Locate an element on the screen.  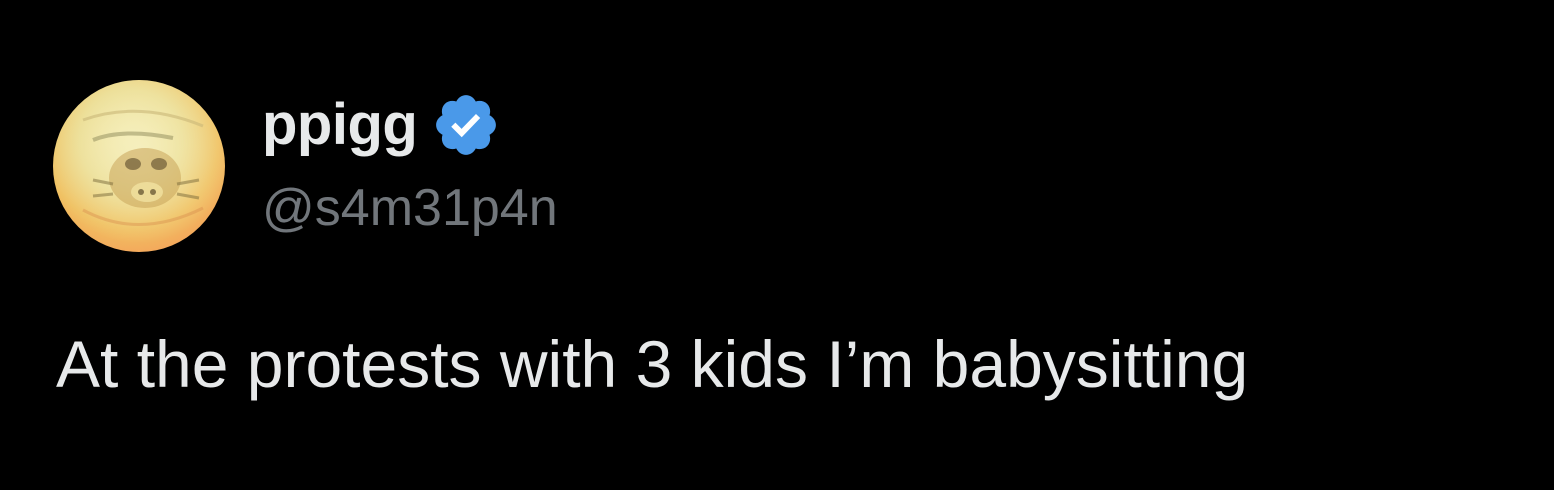
author-display-name: ppigg is located at coordinates (340, 125).